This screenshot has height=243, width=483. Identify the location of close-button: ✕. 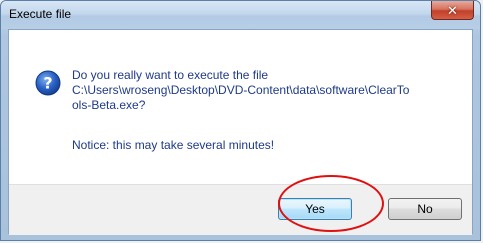
(452, 10).